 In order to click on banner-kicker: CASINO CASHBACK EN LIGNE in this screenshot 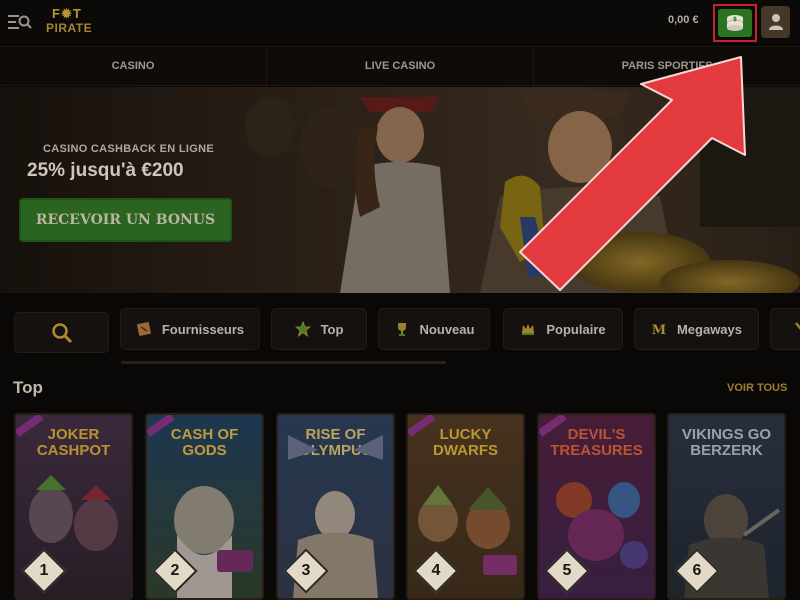, I will do `click(128, 149)`.